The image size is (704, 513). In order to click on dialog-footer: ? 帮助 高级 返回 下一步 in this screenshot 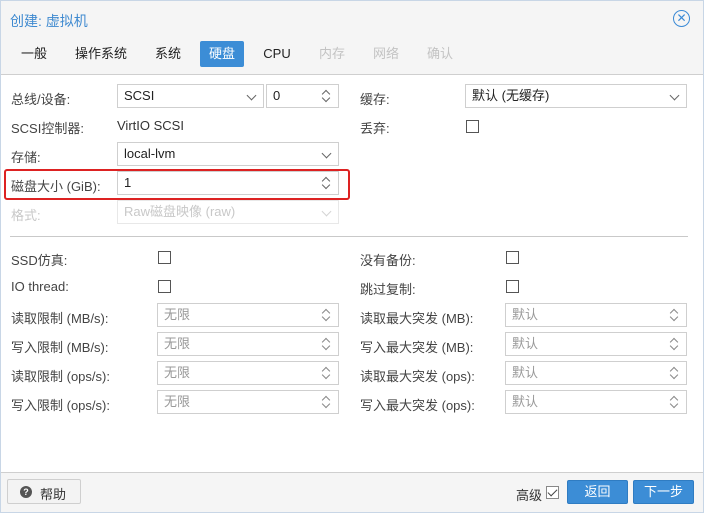, I will do `click(352, 492)`.